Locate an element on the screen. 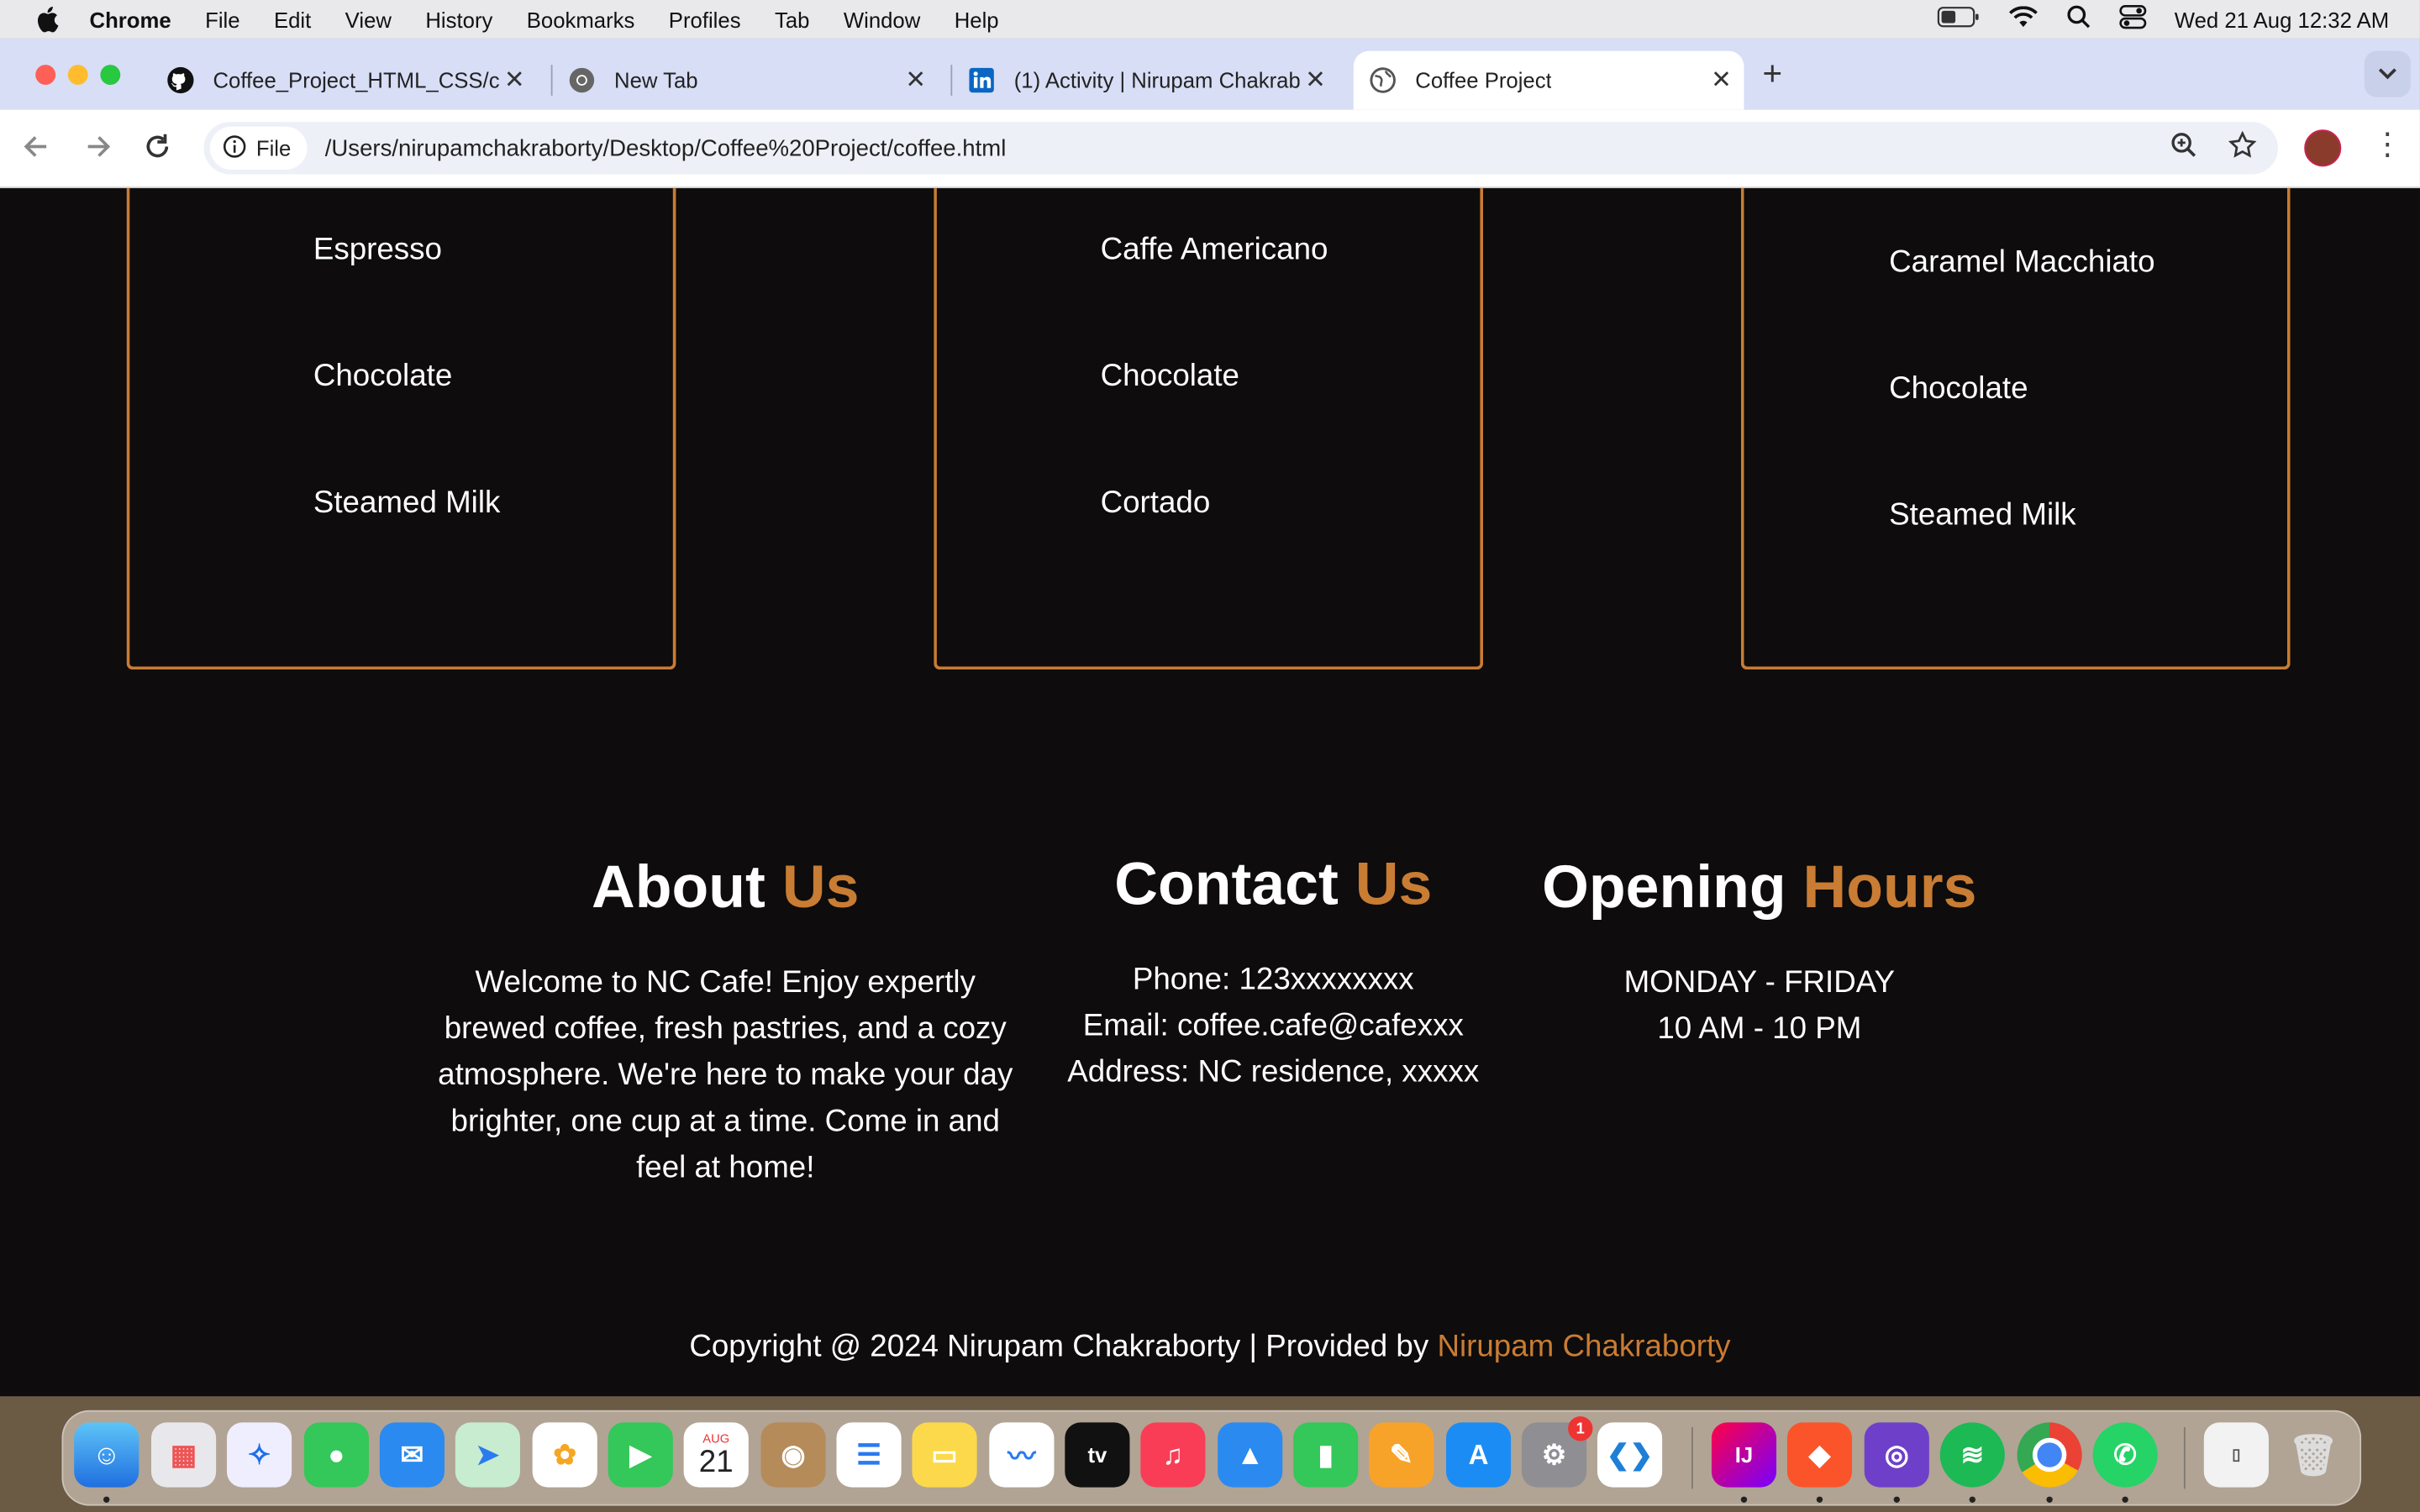  bookmark-star-icon is located at coordinates (2242, 147).